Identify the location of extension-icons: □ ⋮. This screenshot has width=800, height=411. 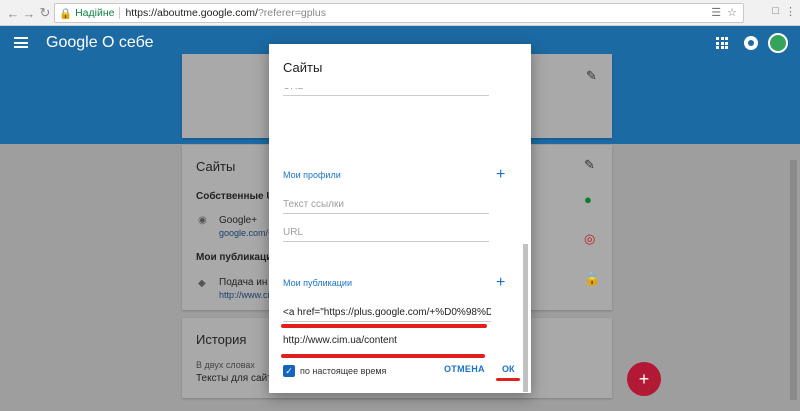
(784, 11).